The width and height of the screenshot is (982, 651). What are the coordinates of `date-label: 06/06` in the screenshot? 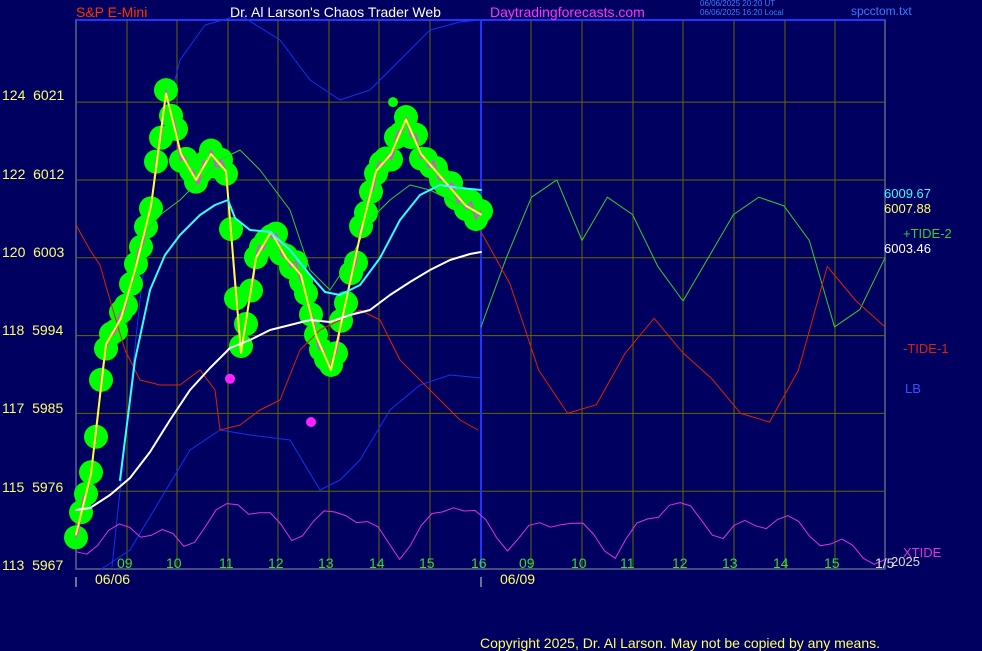 It's located at (113, 579).